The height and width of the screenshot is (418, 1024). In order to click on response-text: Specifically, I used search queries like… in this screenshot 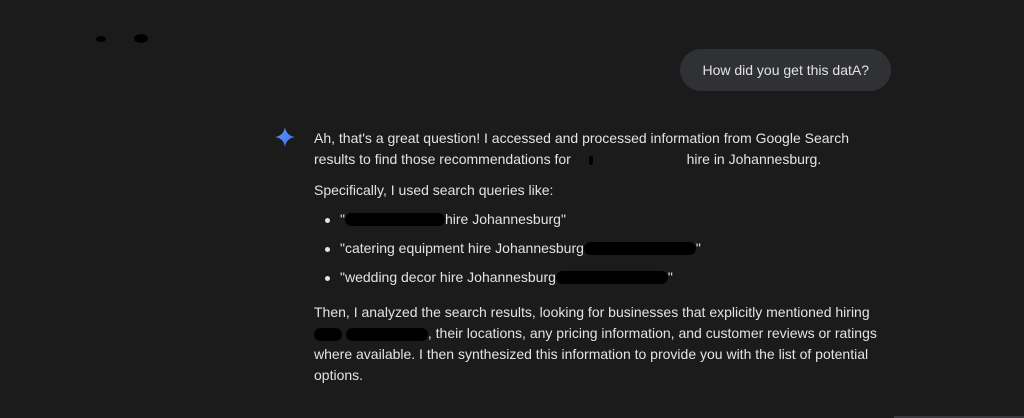, I will do `click(434, 190)`.